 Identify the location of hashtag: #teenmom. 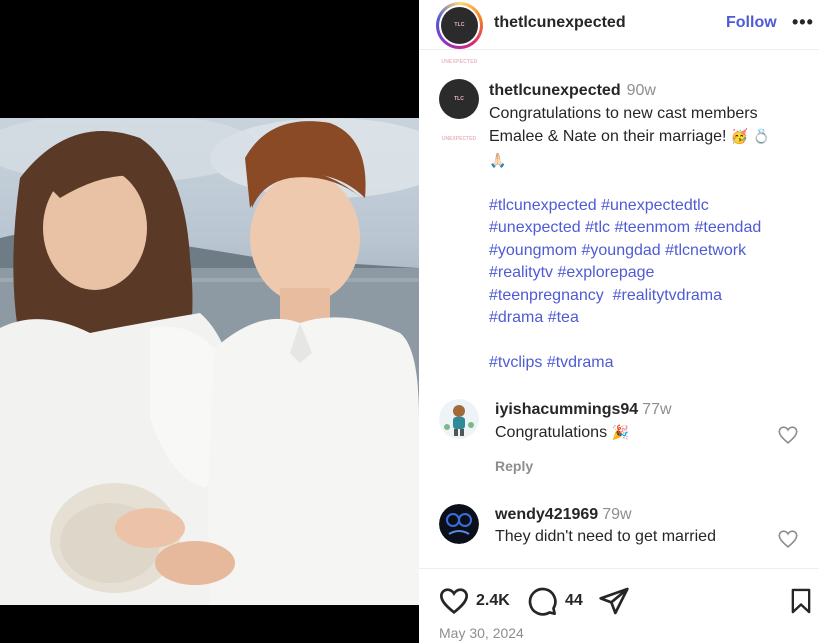
(652, 227).